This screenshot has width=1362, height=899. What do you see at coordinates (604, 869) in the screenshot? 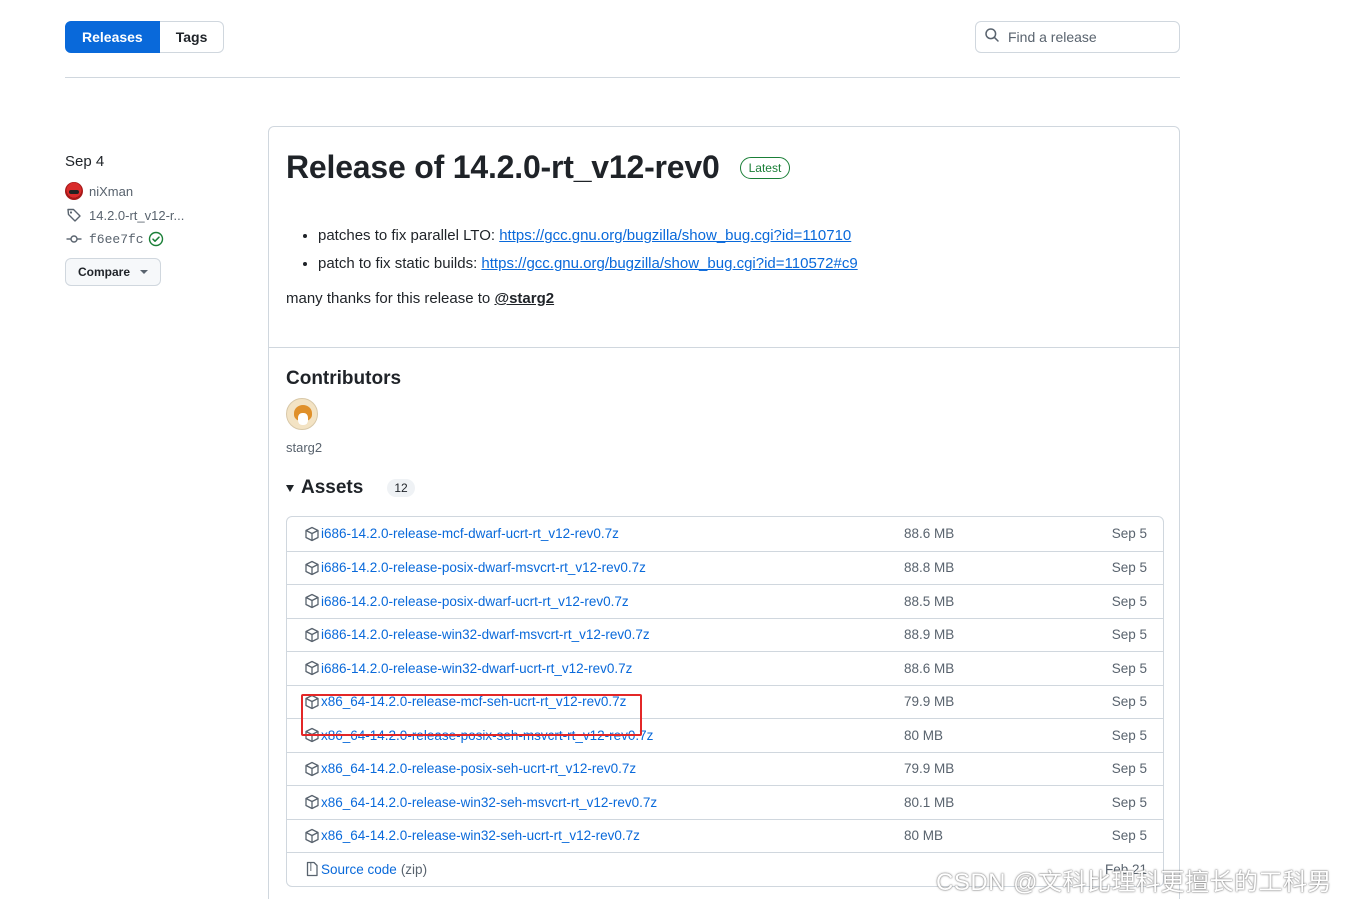
I see `asset-link: Source code (zip)` at bounding box center [604, 869].